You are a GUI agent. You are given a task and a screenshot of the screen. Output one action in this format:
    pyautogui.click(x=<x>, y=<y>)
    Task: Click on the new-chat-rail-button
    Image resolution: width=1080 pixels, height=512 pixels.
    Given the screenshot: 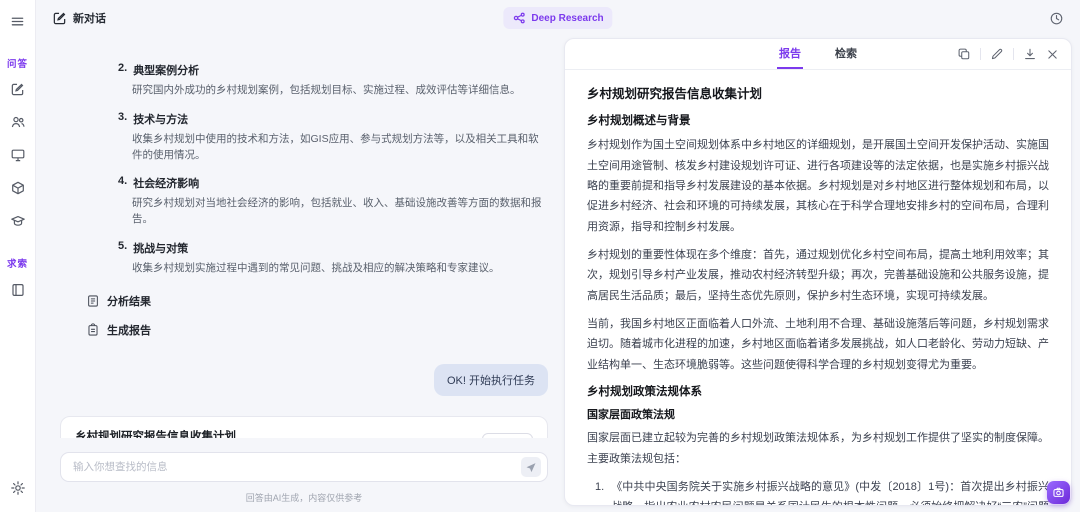 What is the action you would take?
    pyautogui.click(x=17, y=89)
    